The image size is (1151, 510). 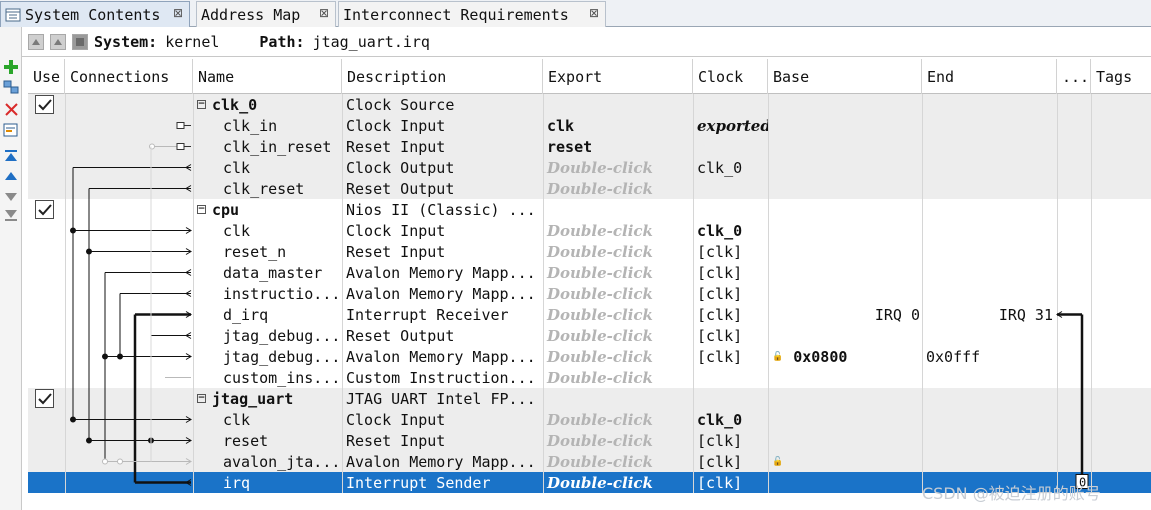 I want to click on base-cell: 🔓 0x0800, so click(x=845, y=356).